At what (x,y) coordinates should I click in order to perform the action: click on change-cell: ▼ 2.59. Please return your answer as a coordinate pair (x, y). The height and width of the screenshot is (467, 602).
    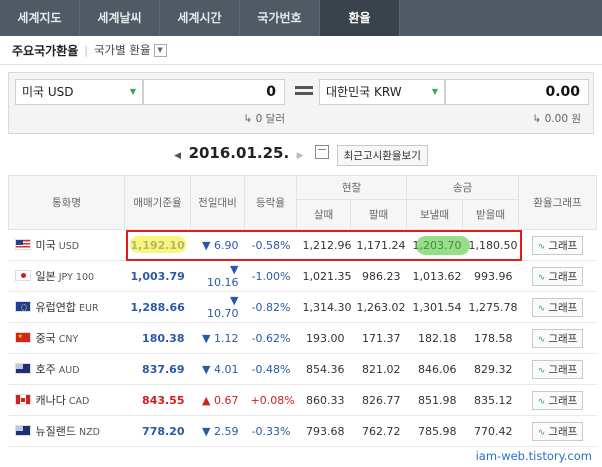
    Looking at the image, I should click on (217, 431).